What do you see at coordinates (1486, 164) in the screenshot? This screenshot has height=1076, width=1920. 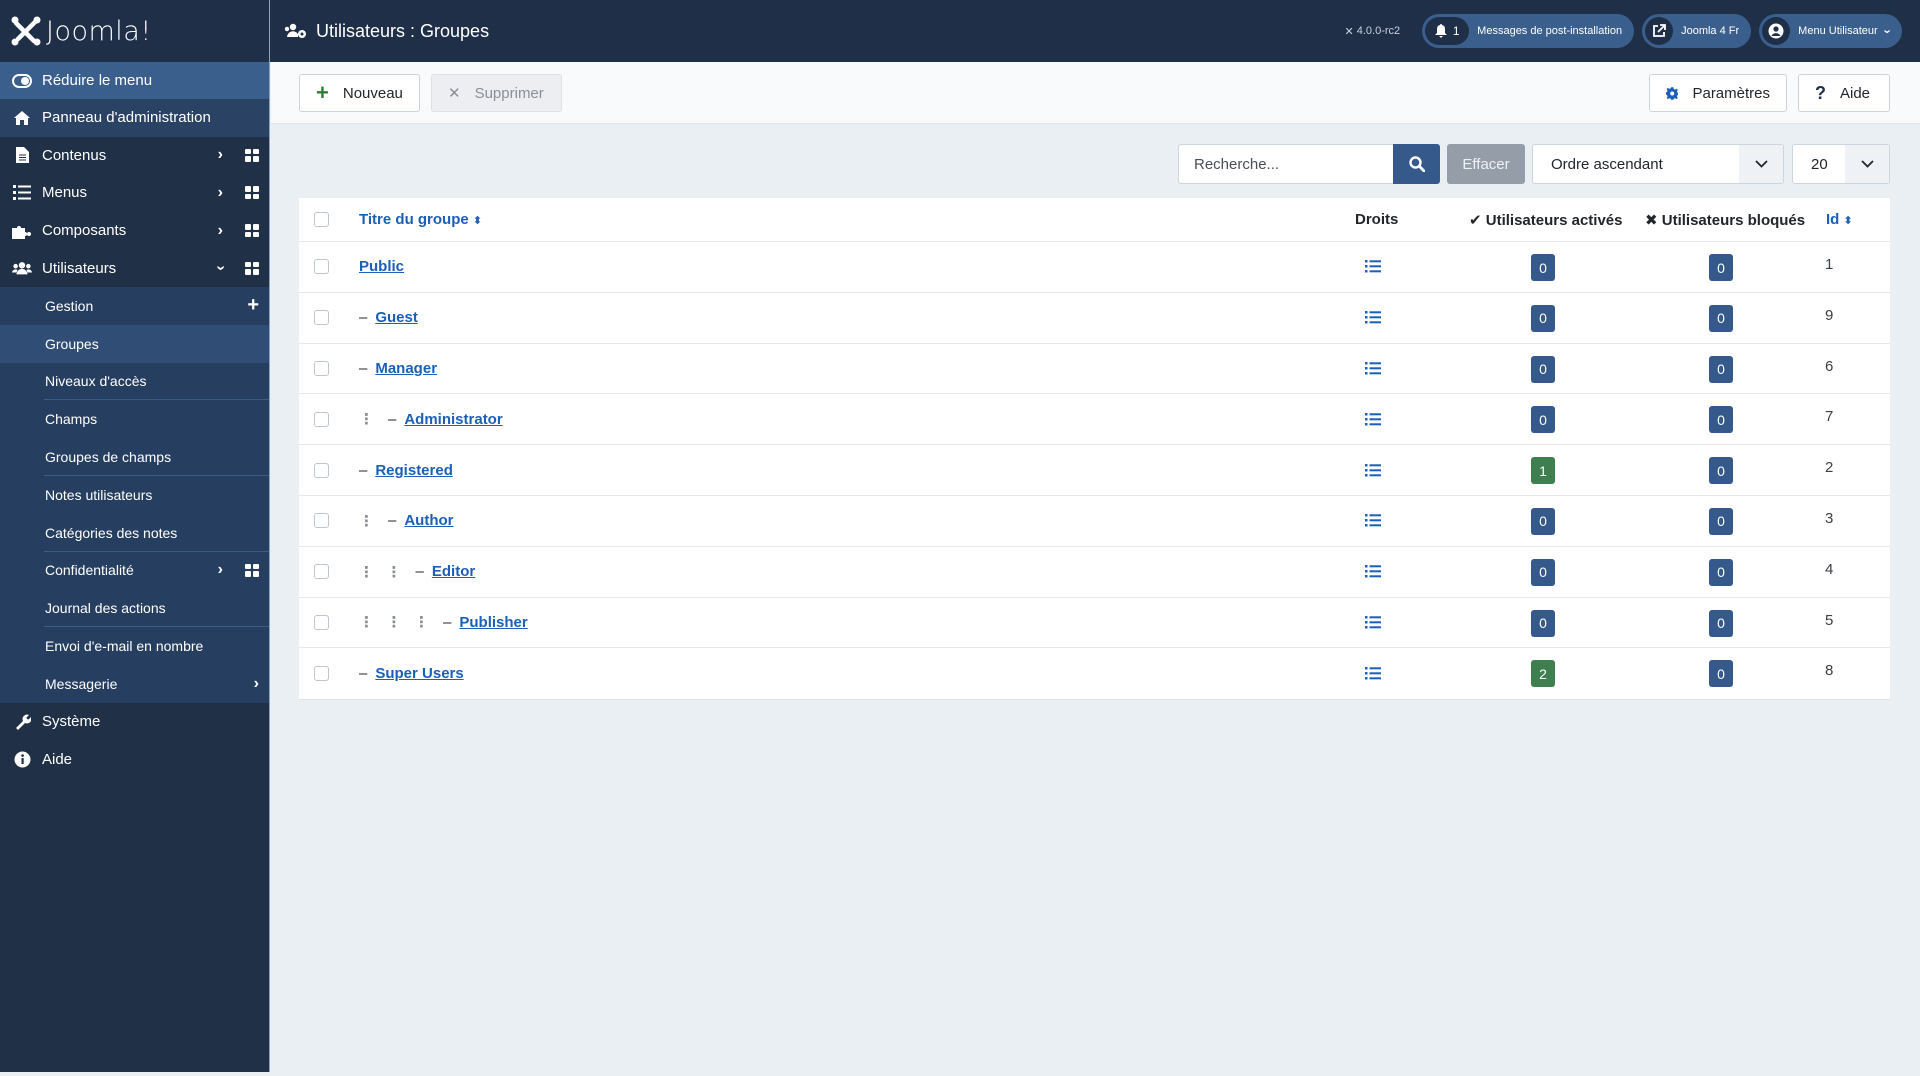 I see `clear-button: Effacer` at bounding box center [1486, 164].